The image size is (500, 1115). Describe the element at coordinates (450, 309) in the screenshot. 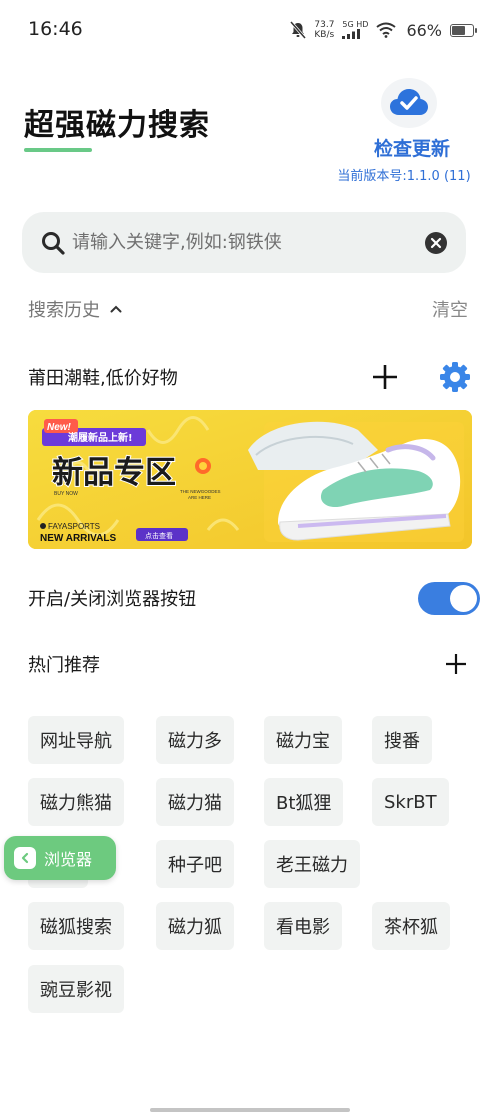

I see `clear-history-button: 清空` at that location.